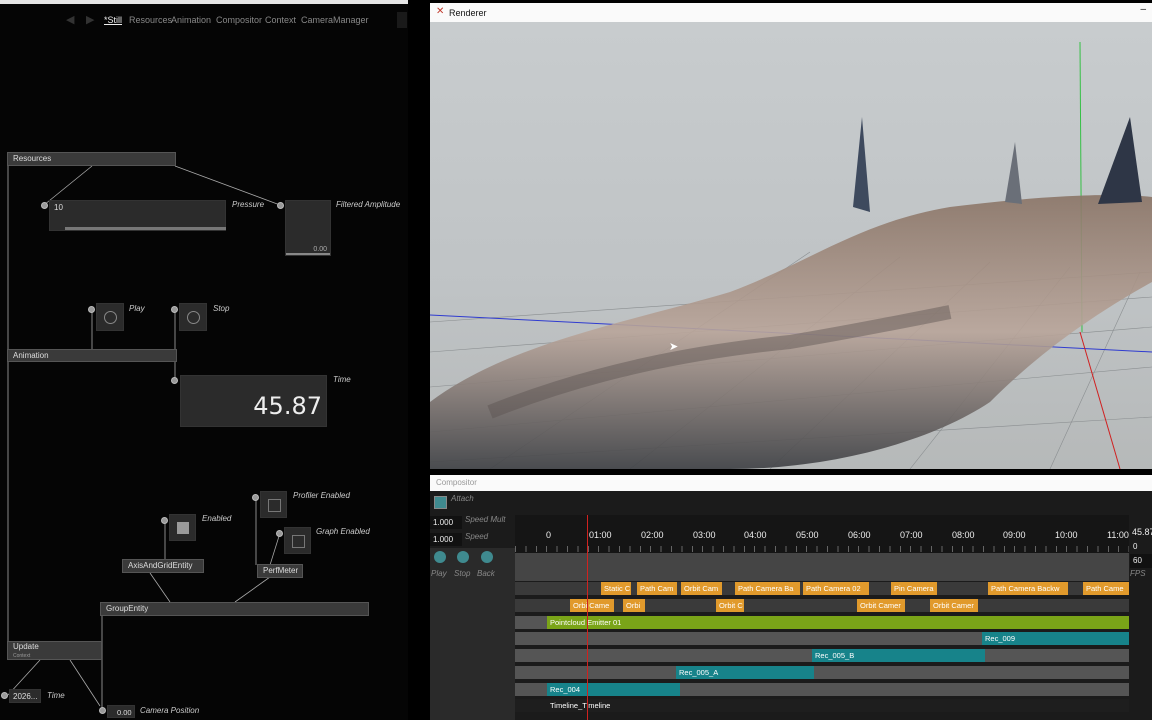 The height and width of the screenshot is (720, 1152). What do you see at coordinates (592, 605) in the screenshot?
I see `clip-orbit-camera: Orbi Came` at bounding box center [592, 605].